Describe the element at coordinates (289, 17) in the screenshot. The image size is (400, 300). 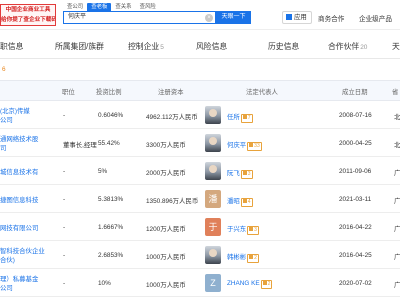
I see `grid-icon` at that location.